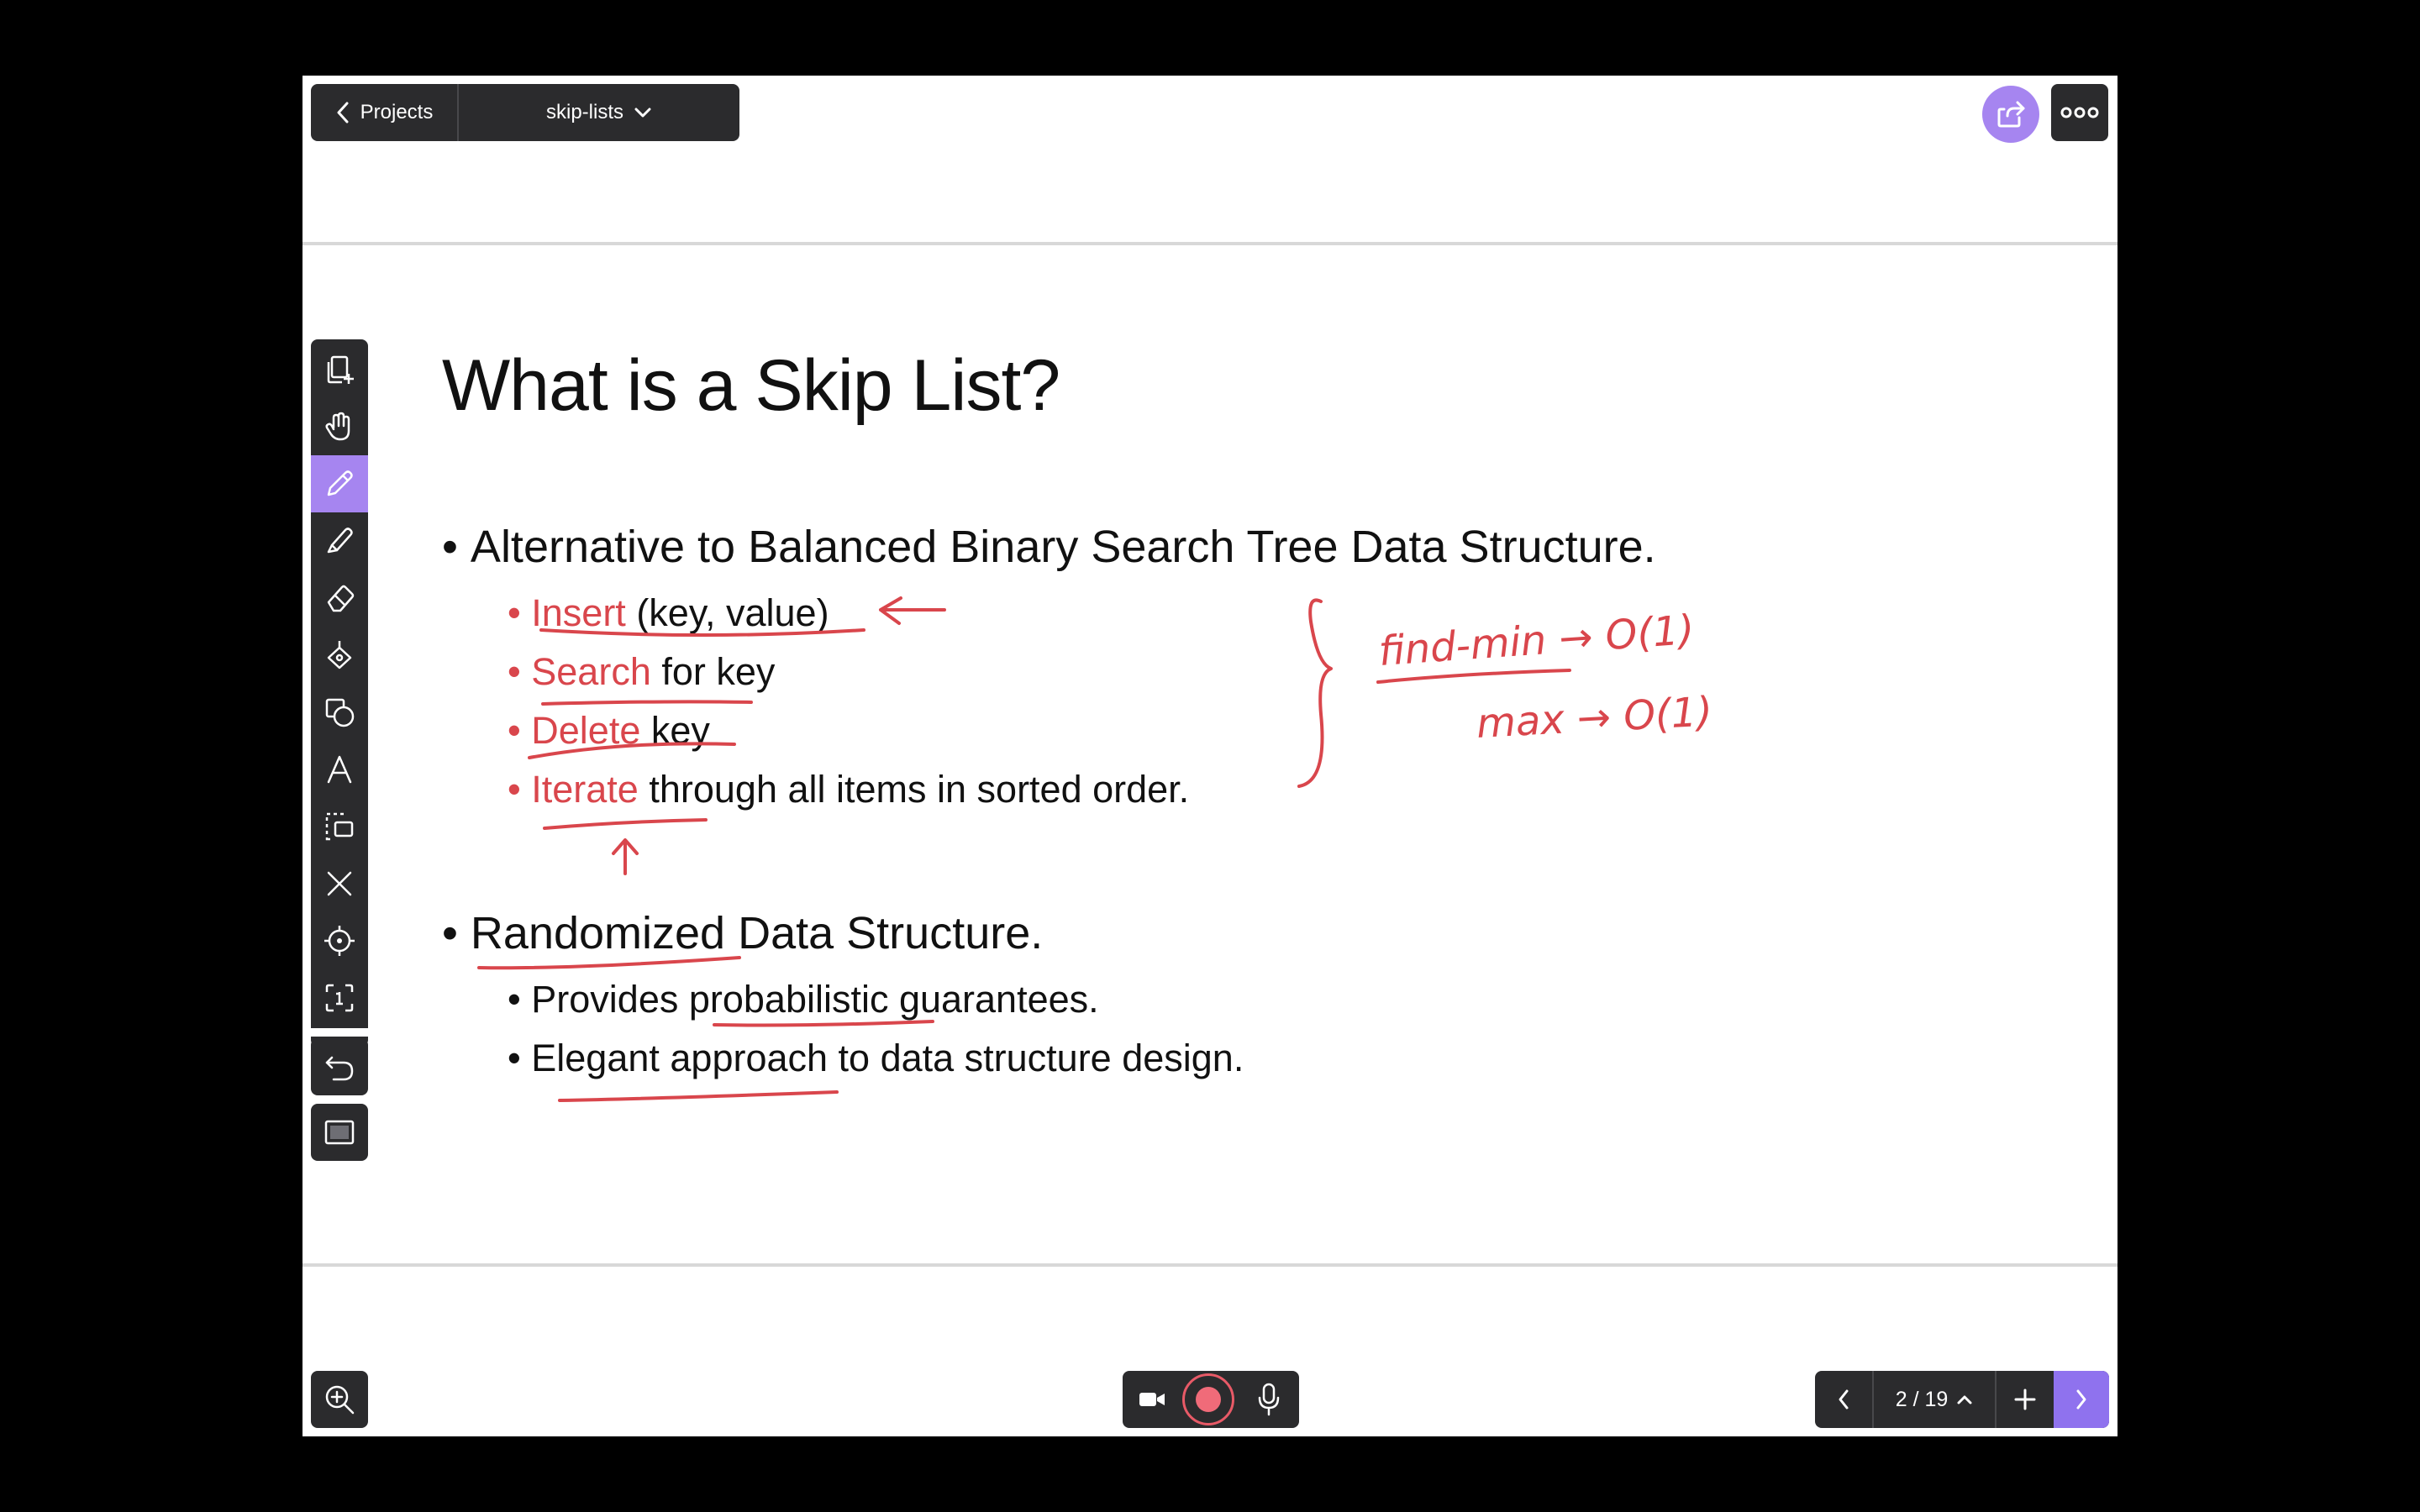 The width and height of the screenshot is (2420, 1512). Describe the element at coordinates (339, 997) in the screenshot. I see `screen-capture-tool` at that location.